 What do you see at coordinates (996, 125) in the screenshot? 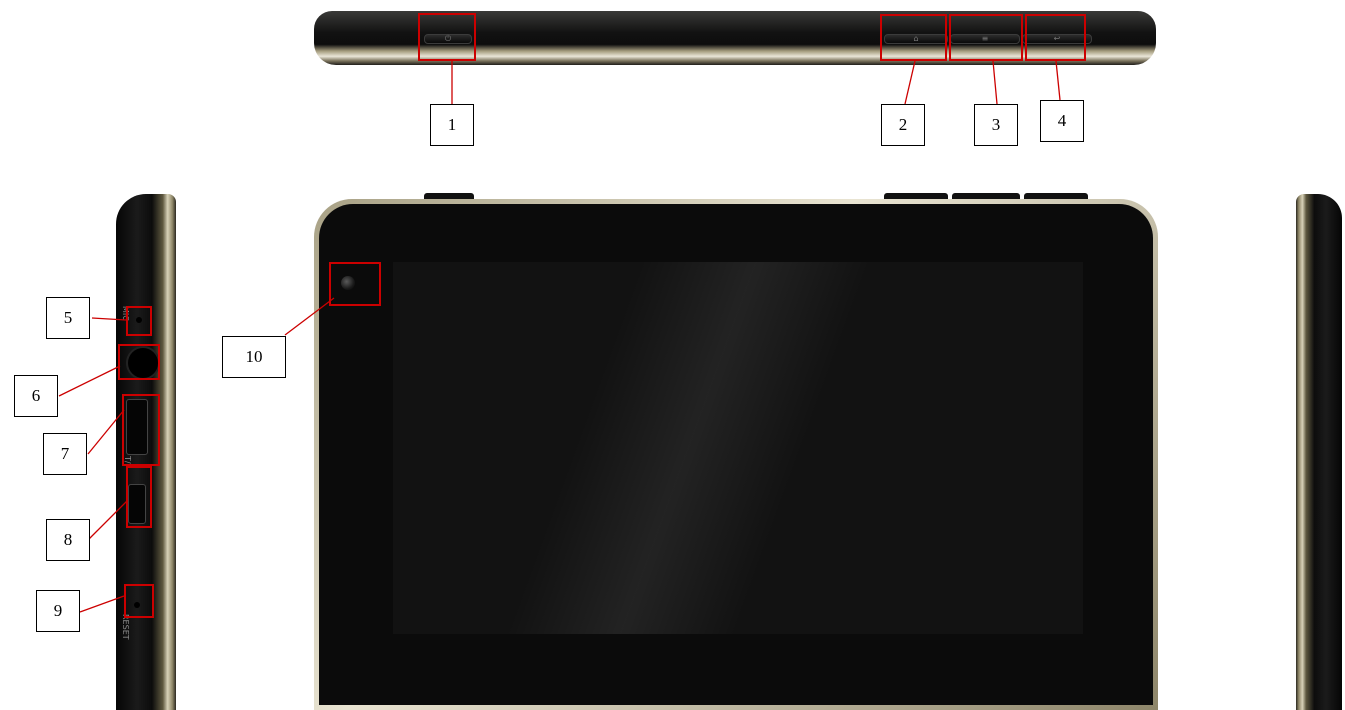
I see `label-3: 3` at bounding box center [996, 125].